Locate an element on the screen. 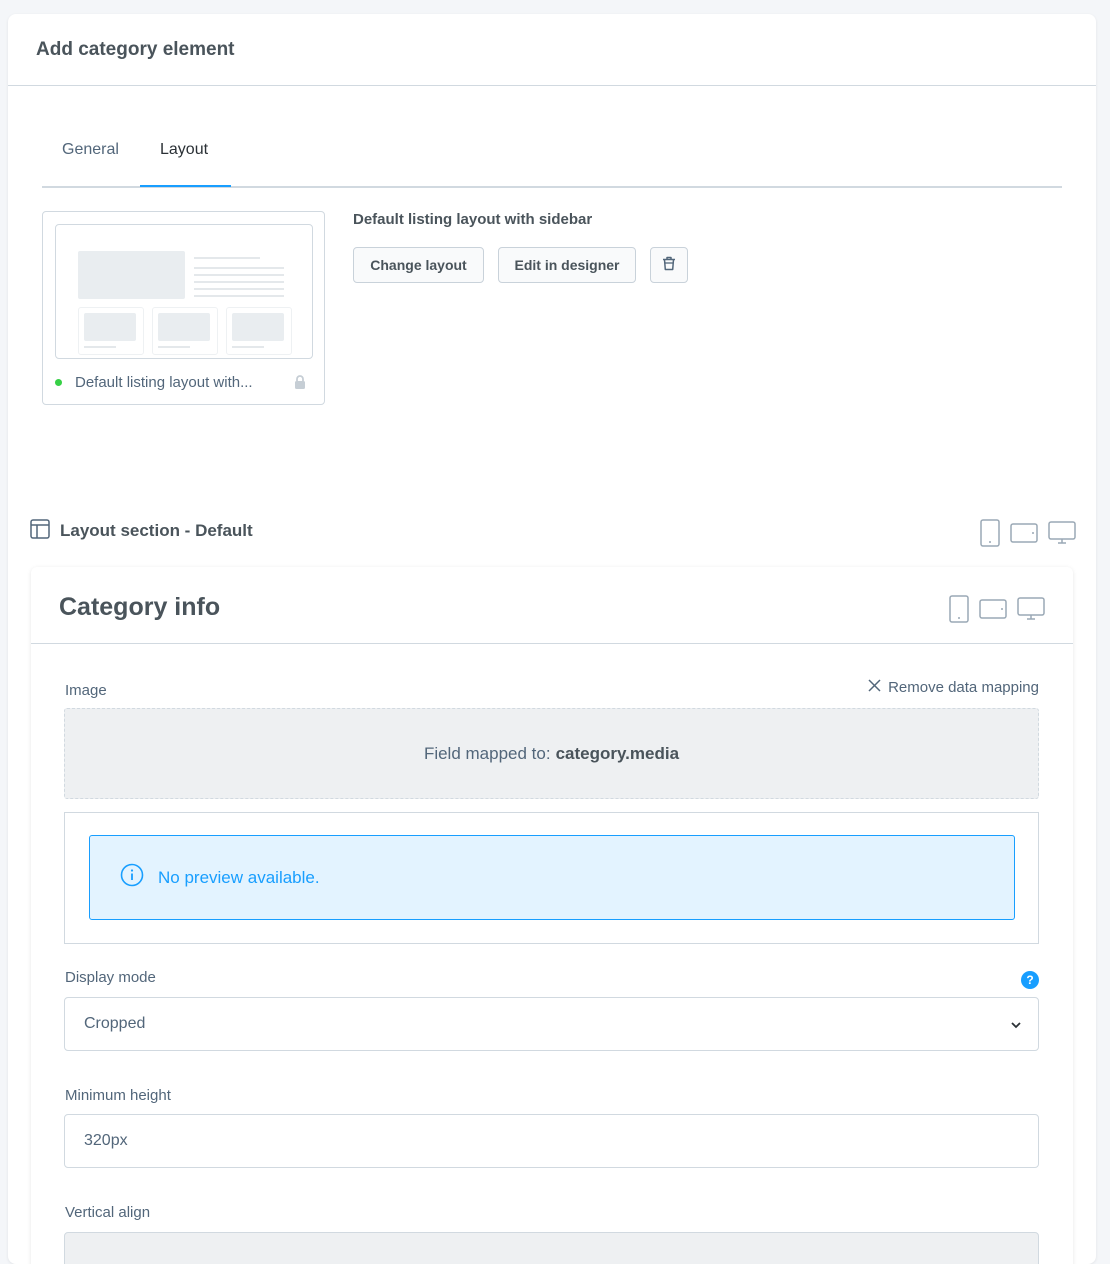 The image size is (1110, 1264). field-mapped-box: Field mapped to: category.media is located at coordinates (551, 753).